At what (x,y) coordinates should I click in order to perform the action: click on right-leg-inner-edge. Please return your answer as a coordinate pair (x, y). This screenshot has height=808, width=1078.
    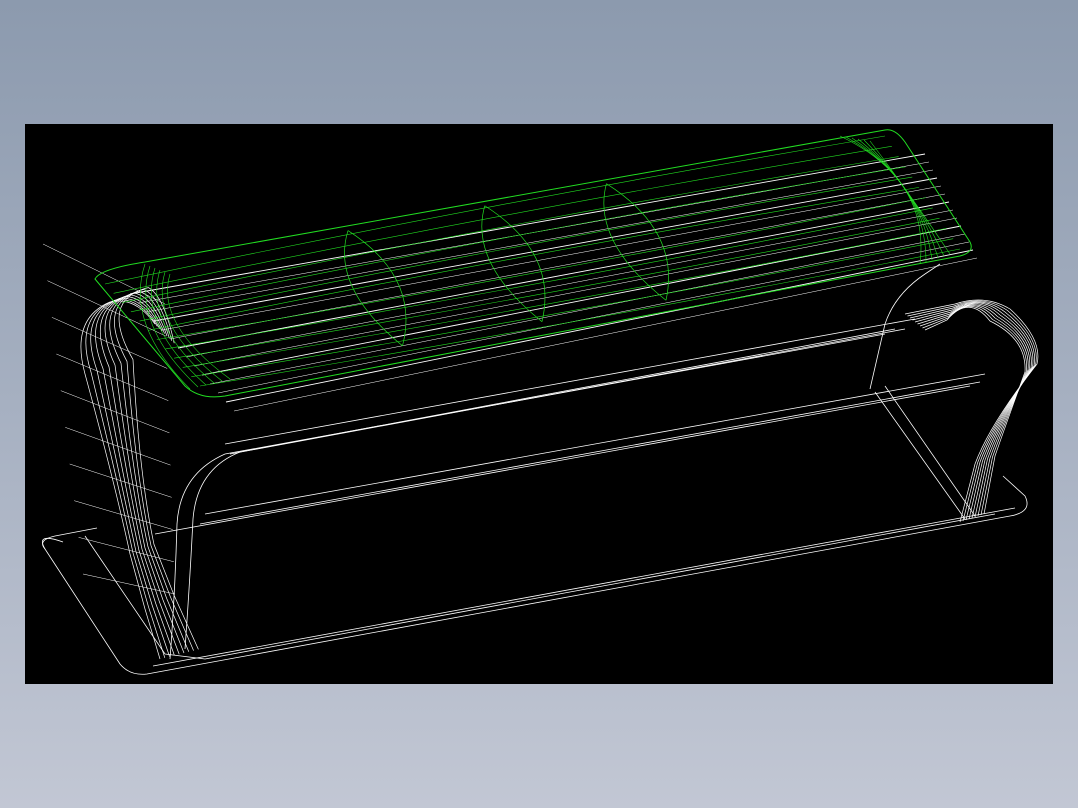
    Looking at the image, I should click on (905, 326).